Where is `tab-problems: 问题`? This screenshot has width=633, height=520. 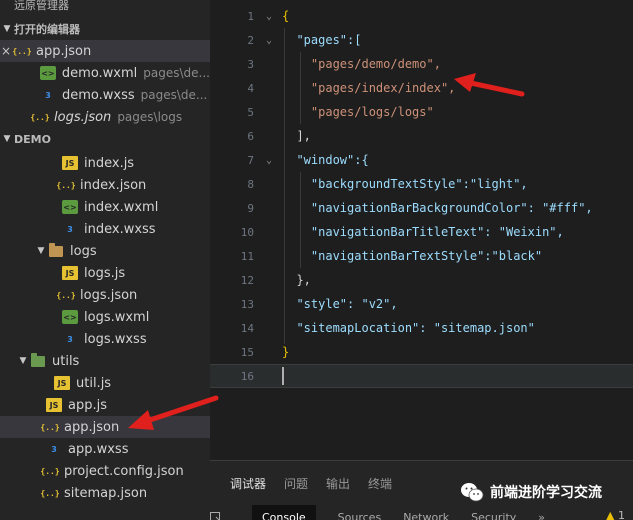
tab-problems: 问题 is located at coordinates (296, 483).